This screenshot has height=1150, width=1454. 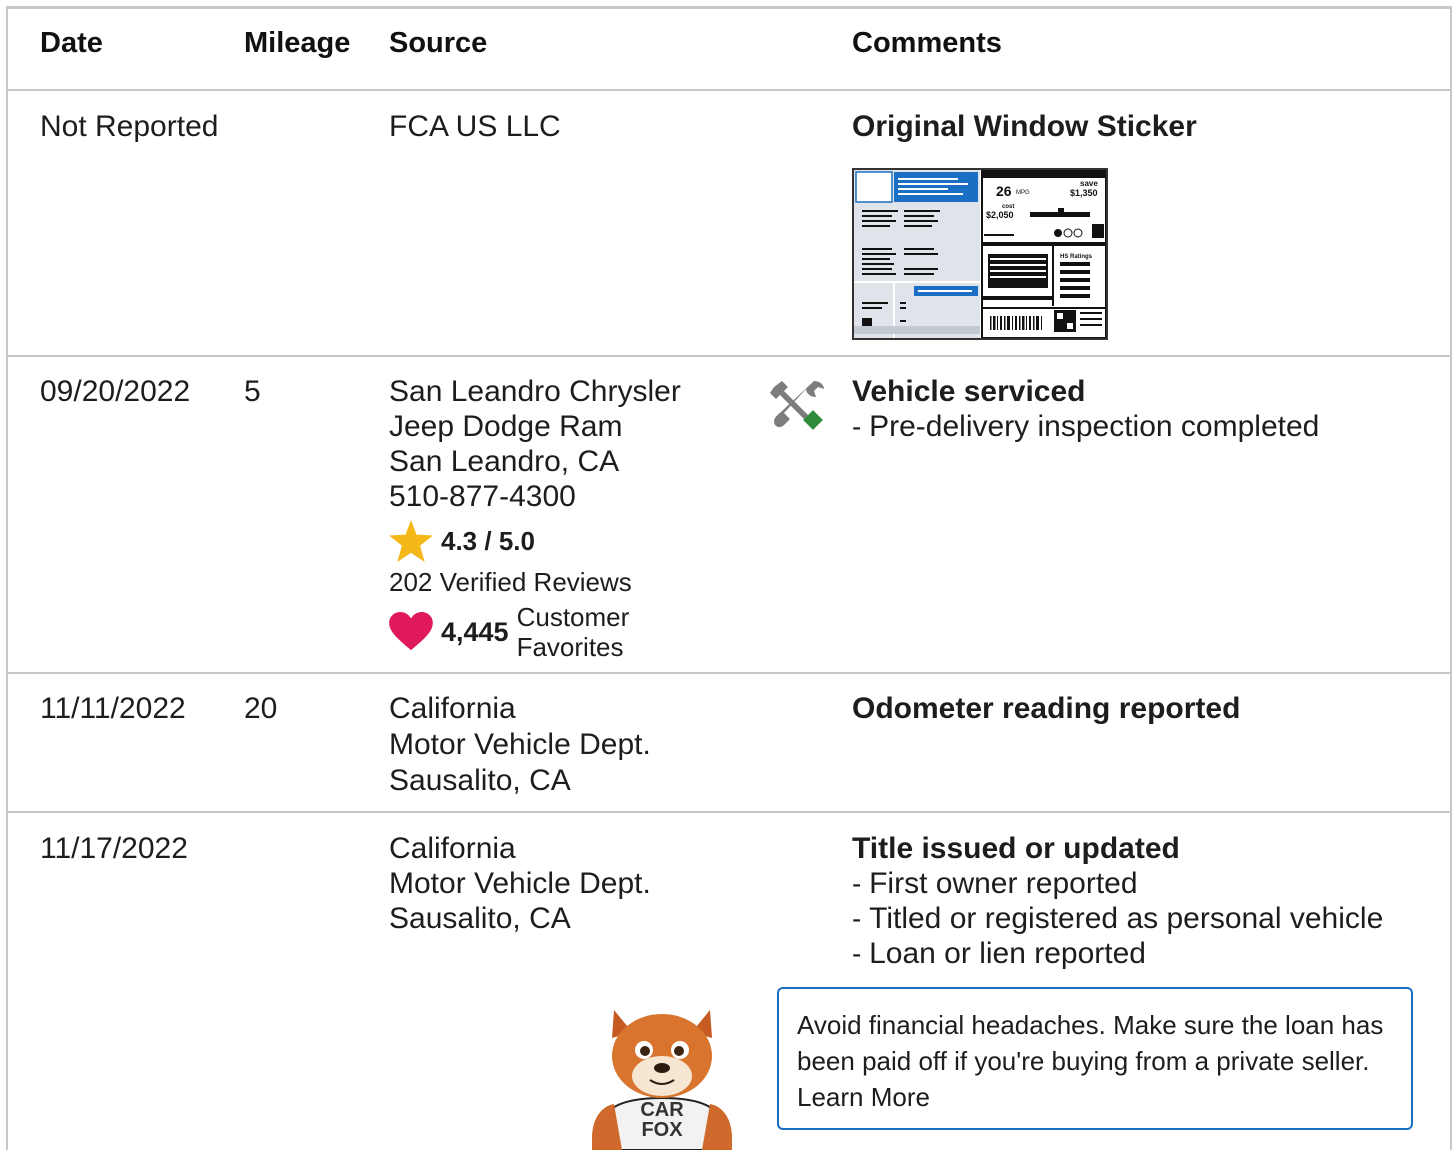 What do you see at coordinates (535, 391) in the screenshot?
I see `dealer-name-line-1: San Leandro Chrysler` at bounding box center [535, 391].